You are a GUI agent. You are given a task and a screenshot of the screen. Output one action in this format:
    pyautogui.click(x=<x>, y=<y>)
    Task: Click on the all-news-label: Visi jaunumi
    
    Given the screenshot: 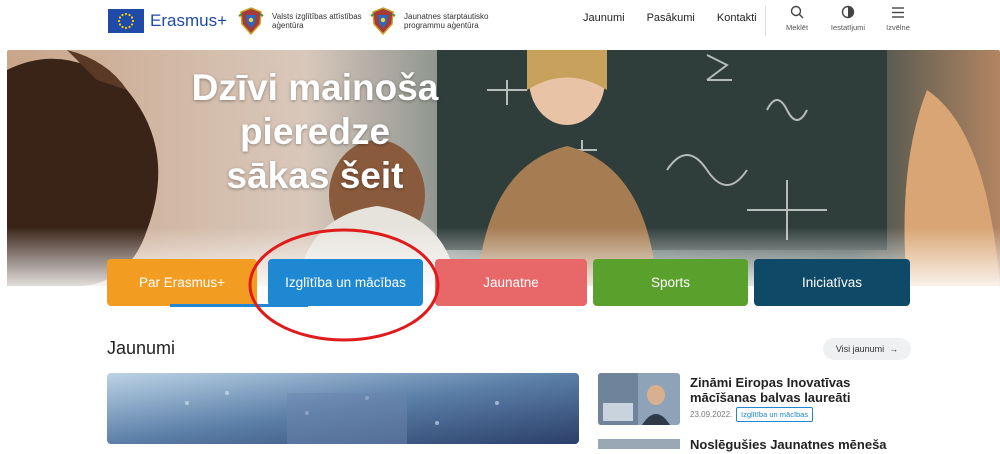 What is the action you would take?
    pyautogui.click(x=860, y=349)
    